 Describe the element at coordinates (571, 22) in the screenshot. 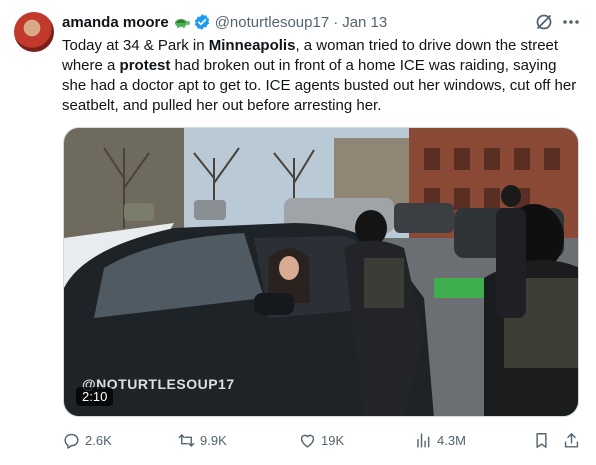

I see `more-icon` at that location.